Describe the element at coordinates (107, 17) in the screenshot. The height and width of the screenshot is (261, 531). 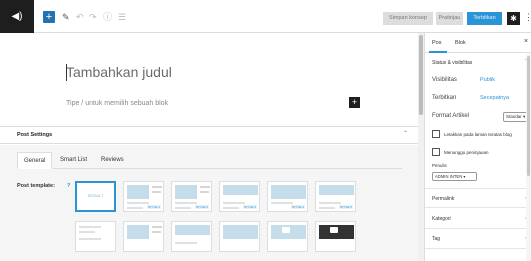
I see `info-icon: ⓘ` at that location.